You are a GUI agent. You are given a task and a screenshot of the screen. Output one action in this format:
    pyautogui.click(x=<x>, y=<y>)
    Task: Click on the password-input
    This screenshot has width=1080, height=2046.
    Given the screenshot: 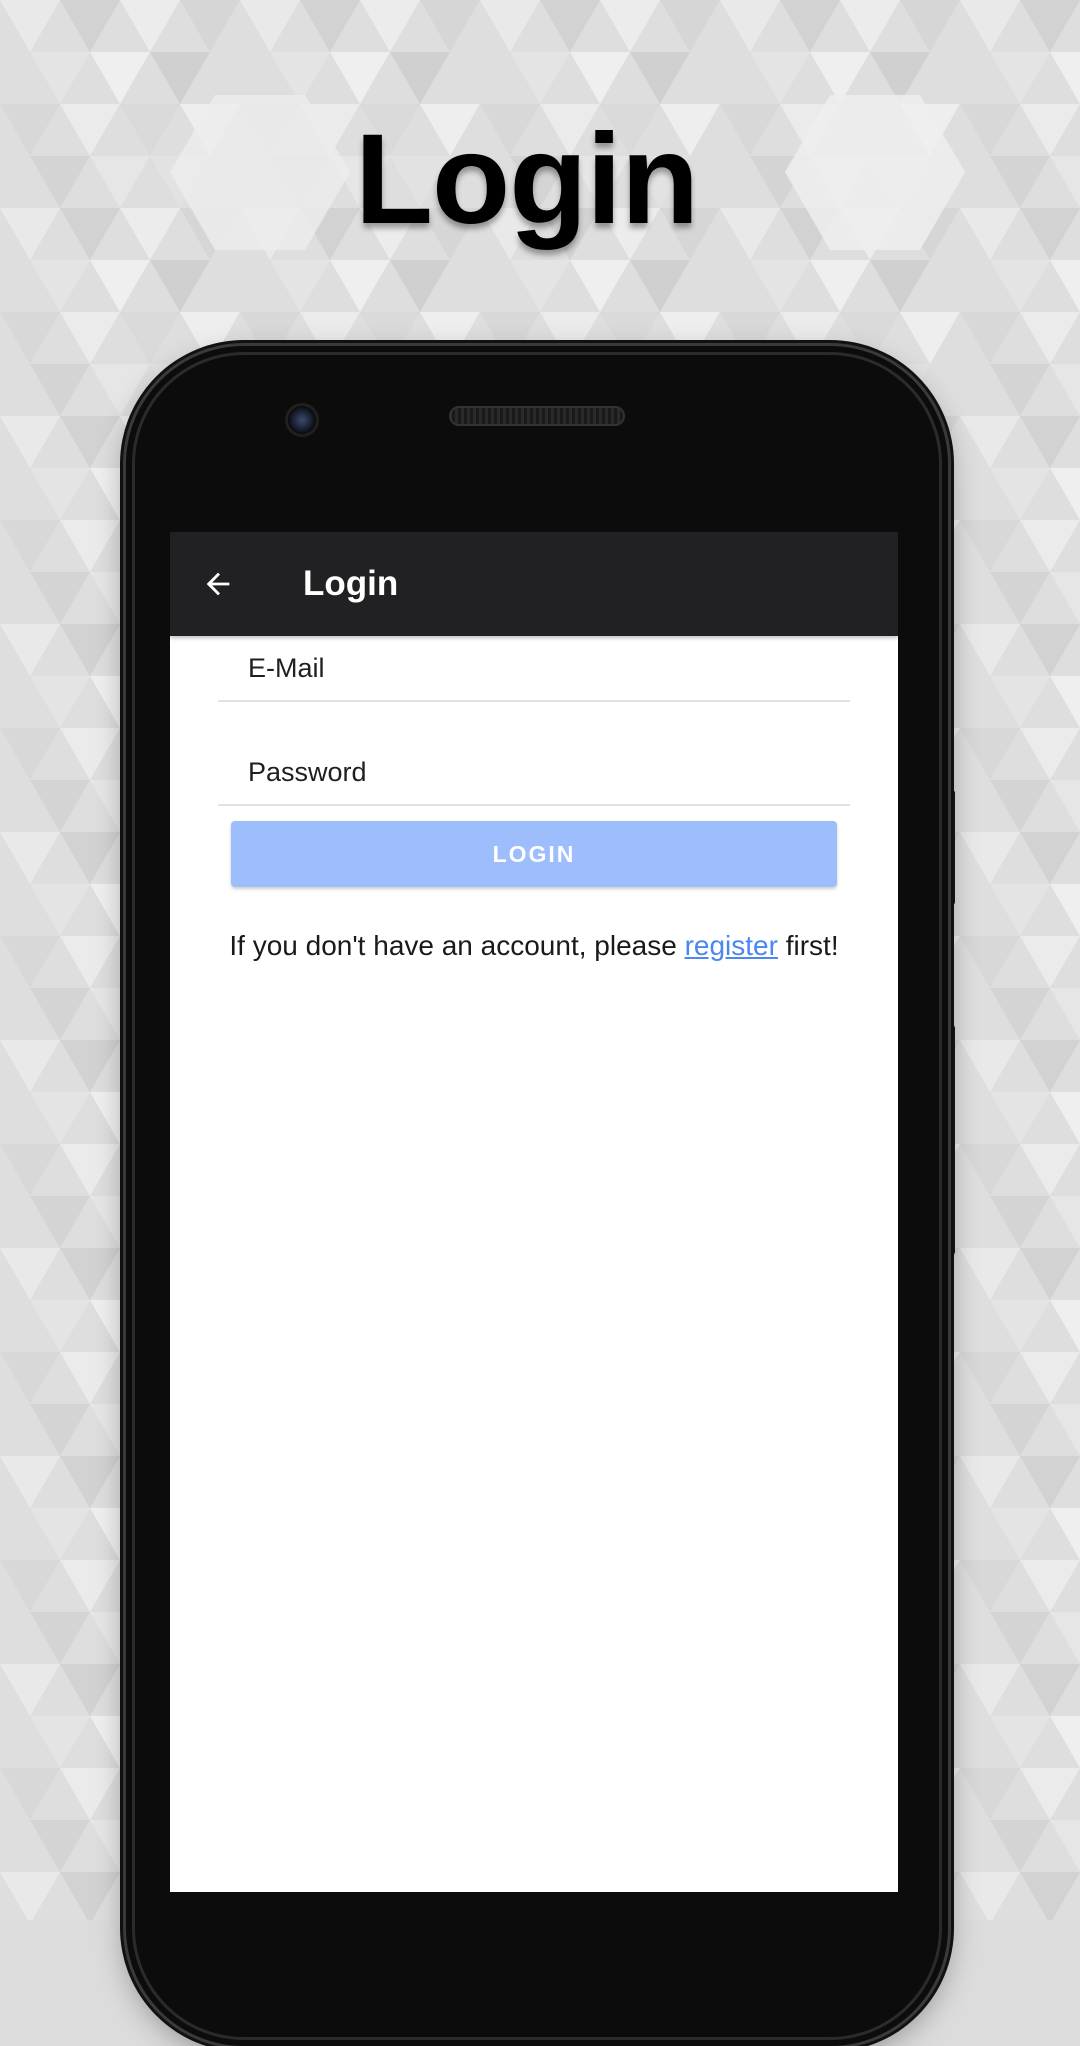 What is the action you would take?
    pyautogui.click(x=543, y=772)
    